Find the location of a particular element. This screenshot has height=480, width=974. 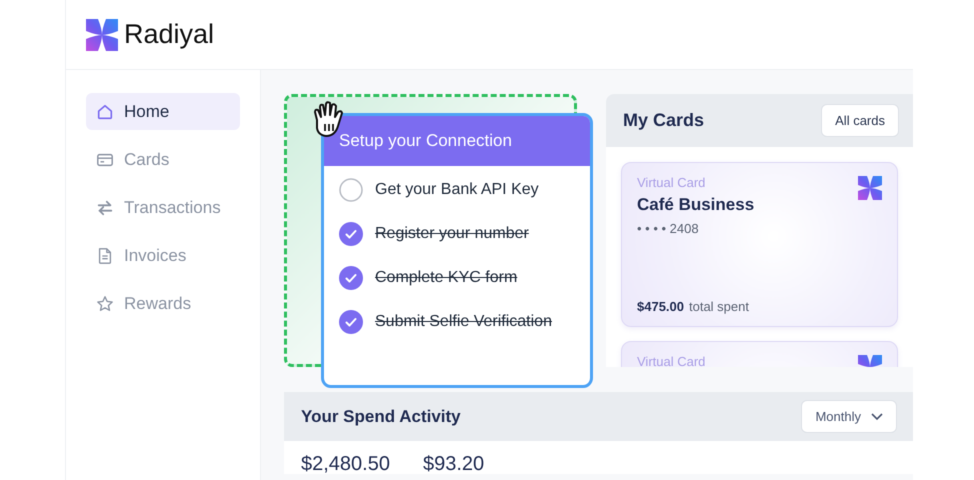

document-icon is located at coordinates (105, 255).